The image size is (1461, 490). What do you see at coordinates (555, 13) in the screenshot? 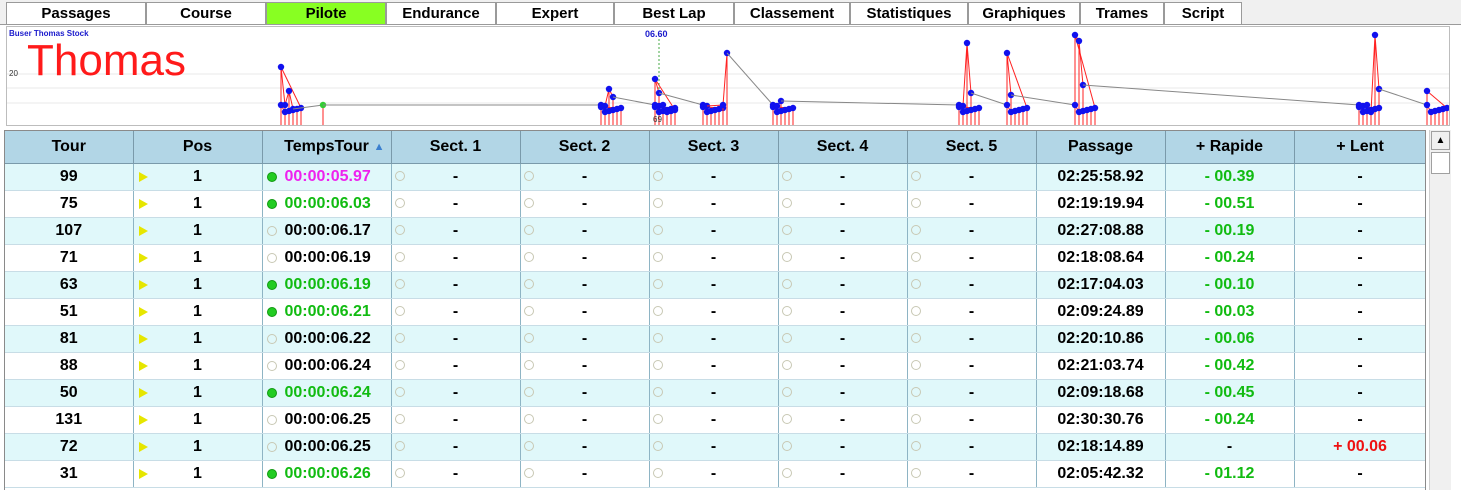
I see `tab-expert: Expert` at bounding box center [555, 13].